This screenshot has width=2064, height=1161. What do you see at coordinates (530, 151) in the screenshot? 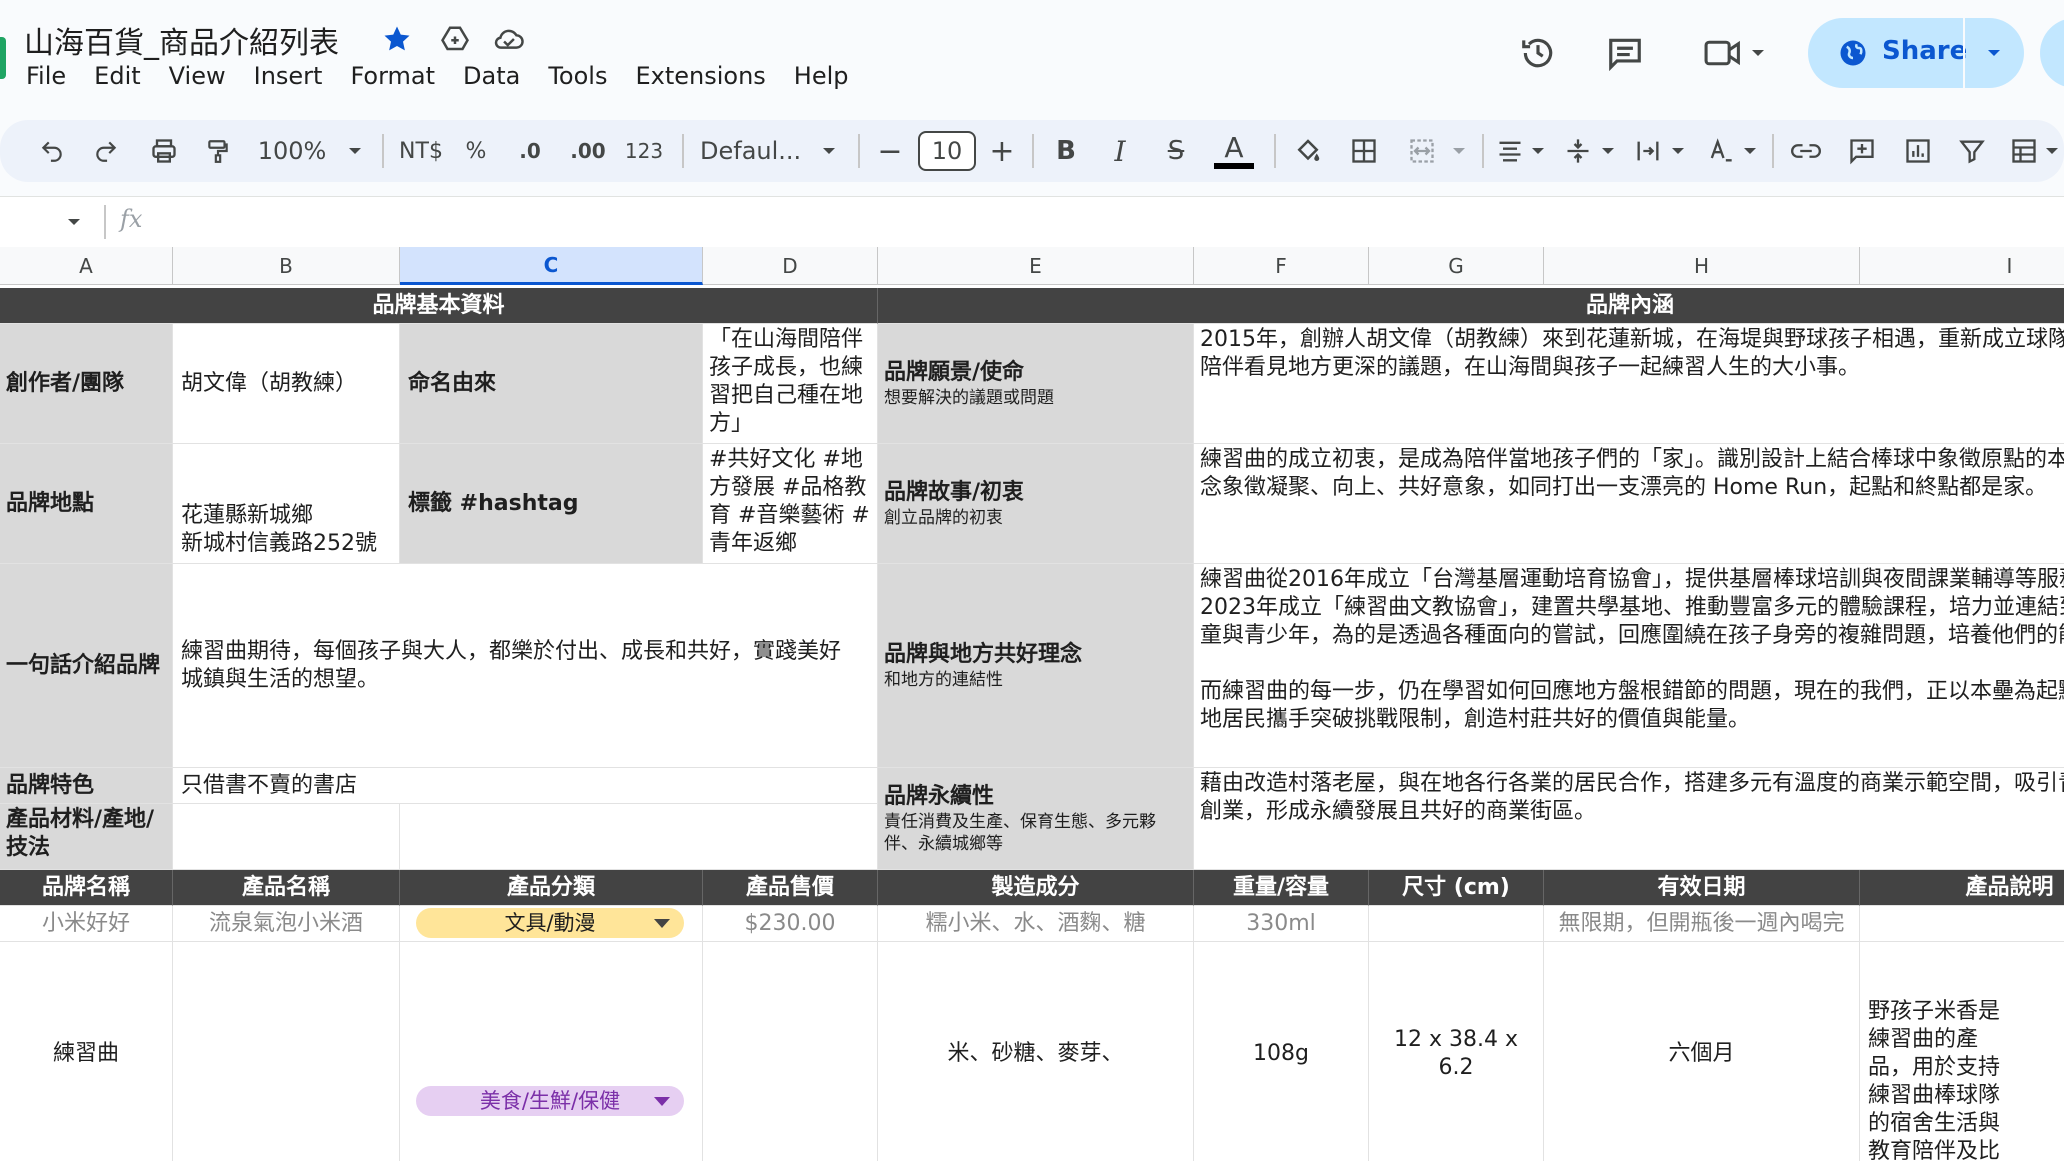
I see `decrease-decimal-button: .0` at bounding box center [530, 151].